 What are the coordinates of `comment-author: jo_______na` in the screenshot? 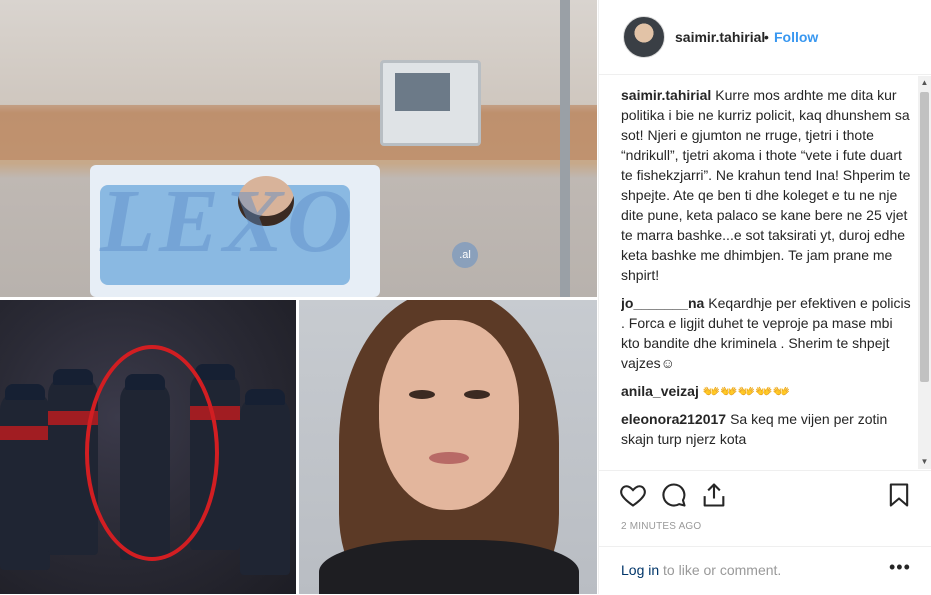 It's located at (662, 303).